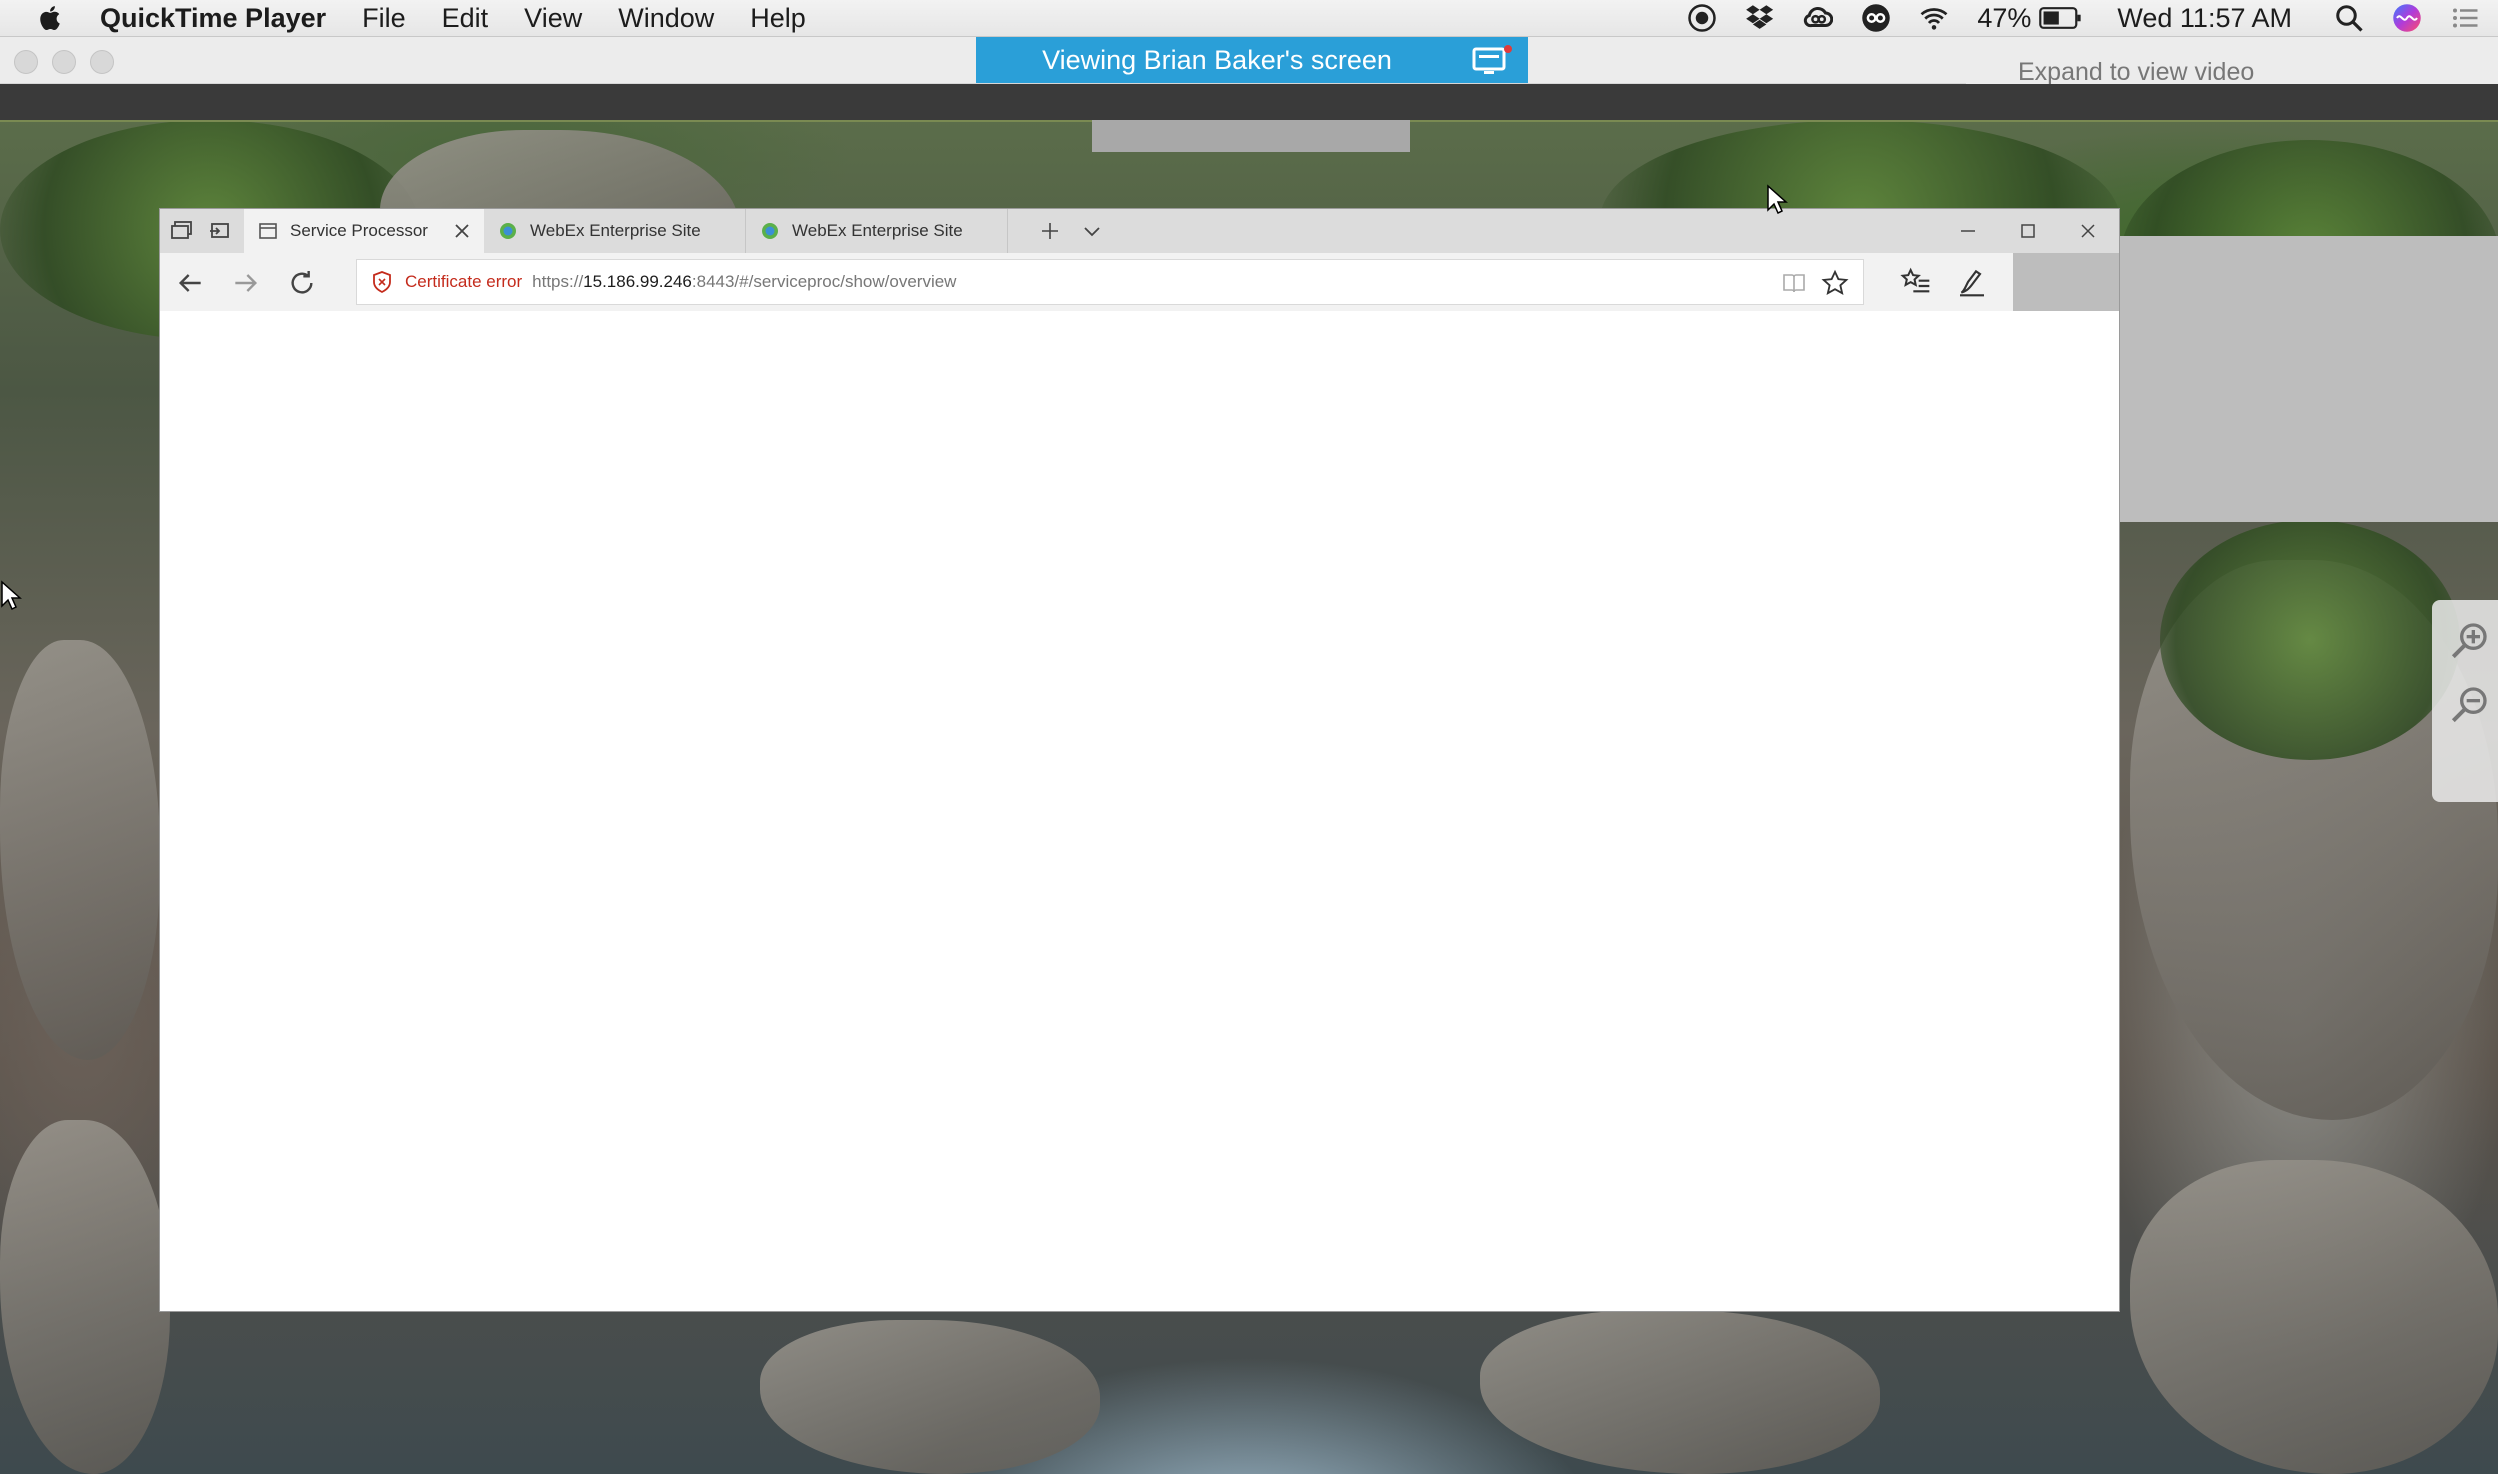 The width and height of the screenshot is (2498, 1474). I want to click on siri-icon, so click(2407, 18).